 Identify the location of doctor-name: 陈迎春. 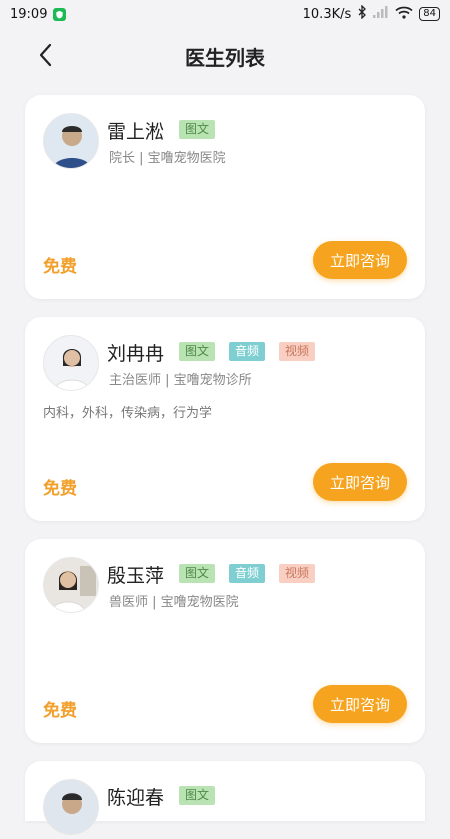
(136, 798).